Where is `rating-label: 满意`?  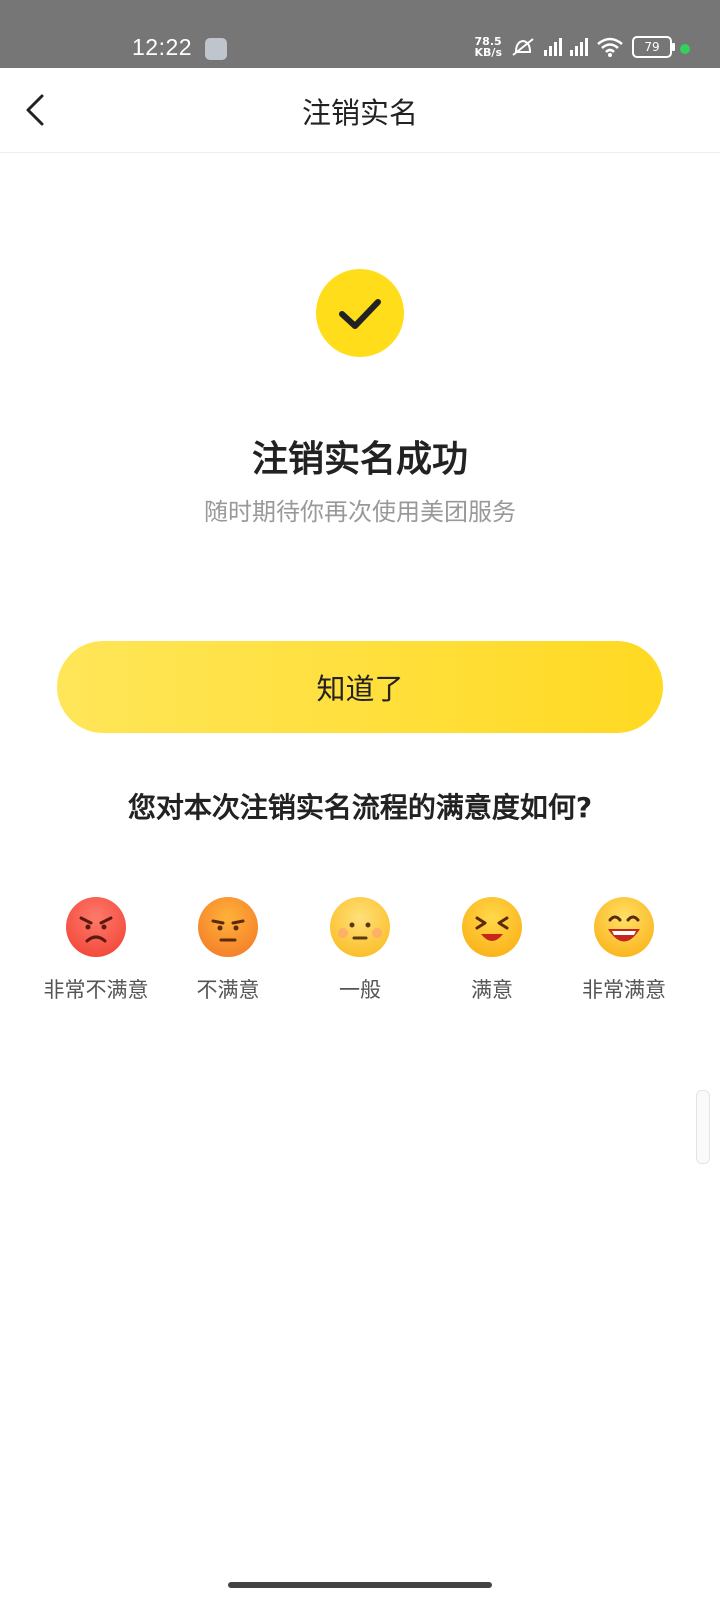
rating-label: 满意 is located at coordinates (492, 990).